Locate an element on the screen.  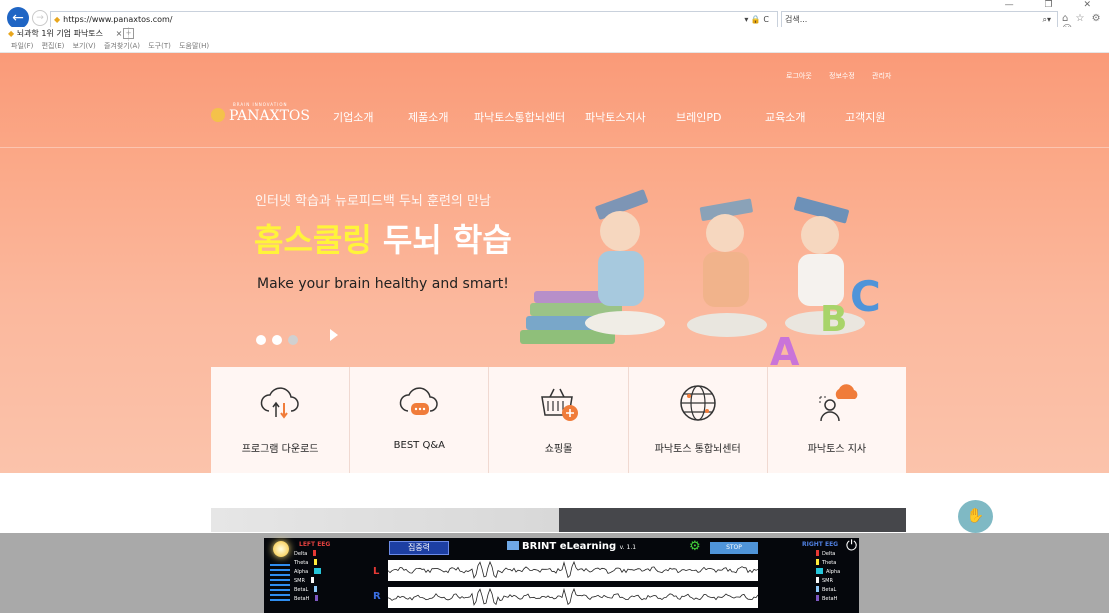
quick-menu-branches: 파낙토스 지사 is located at coordinates (837, 420).